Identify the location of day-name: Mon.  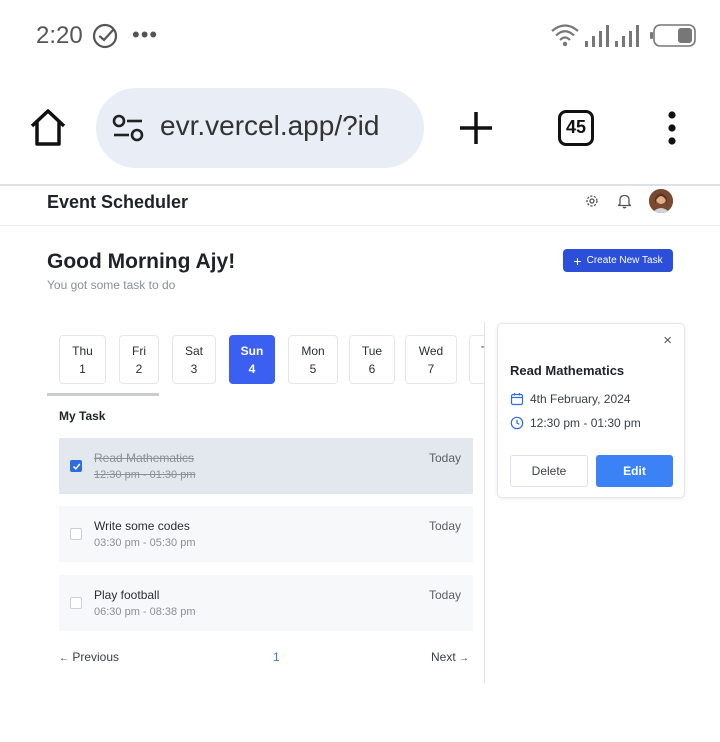
(313, 351).